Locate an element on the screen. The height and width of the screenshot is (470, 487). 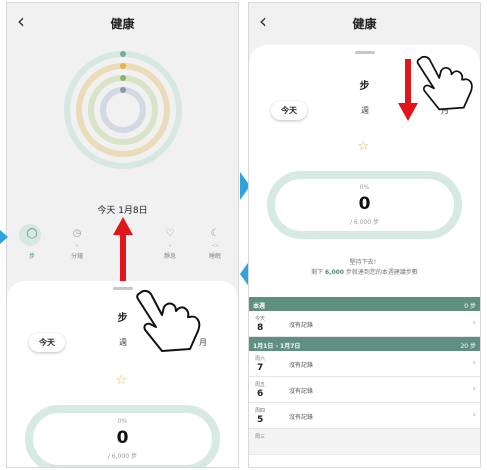
group-label: 1月1日 - 1月7日 is located at coordinates (277, 346).